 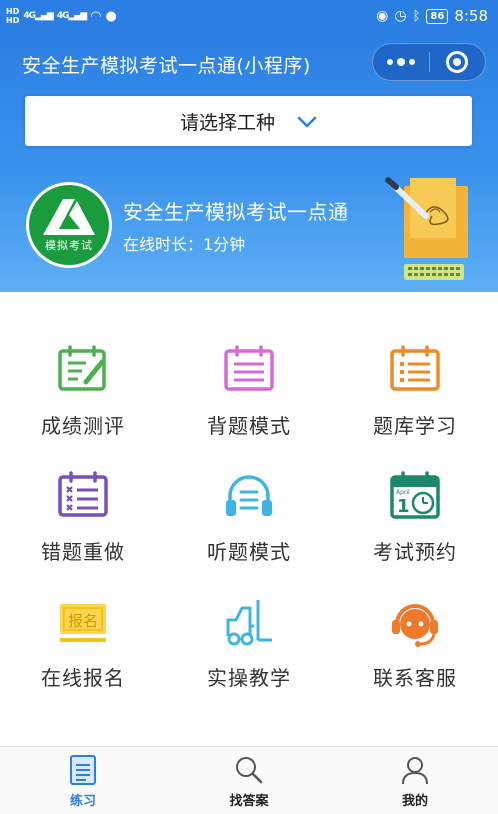 I want to click on logo-text: 模拟考试, so click(x=69, y=245).